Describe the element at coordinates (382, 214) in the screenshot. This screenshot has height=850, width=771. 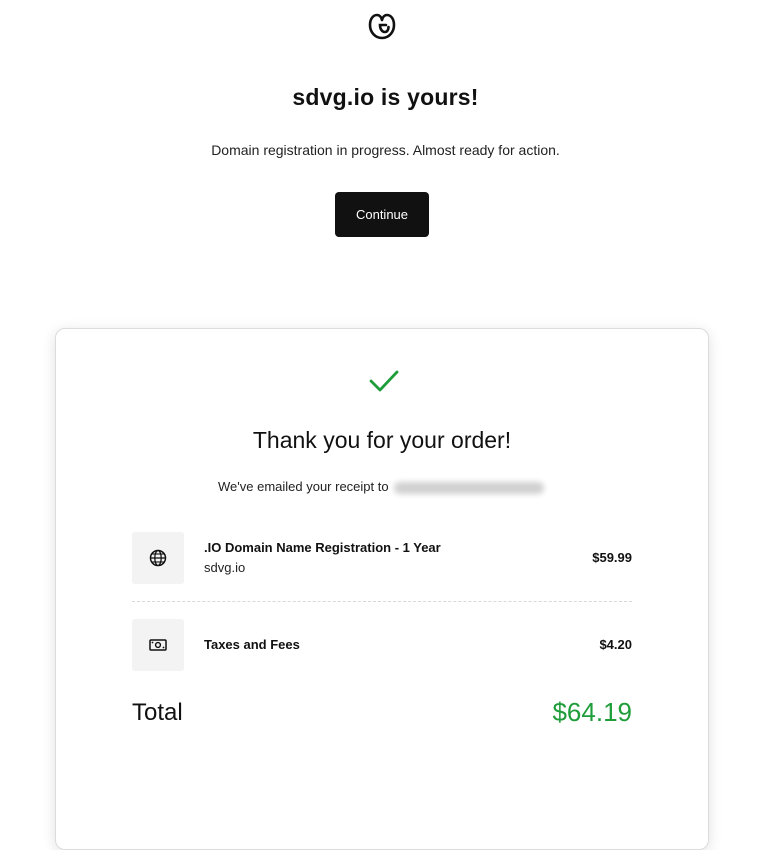
I see `continue-button: Continue` at that location.